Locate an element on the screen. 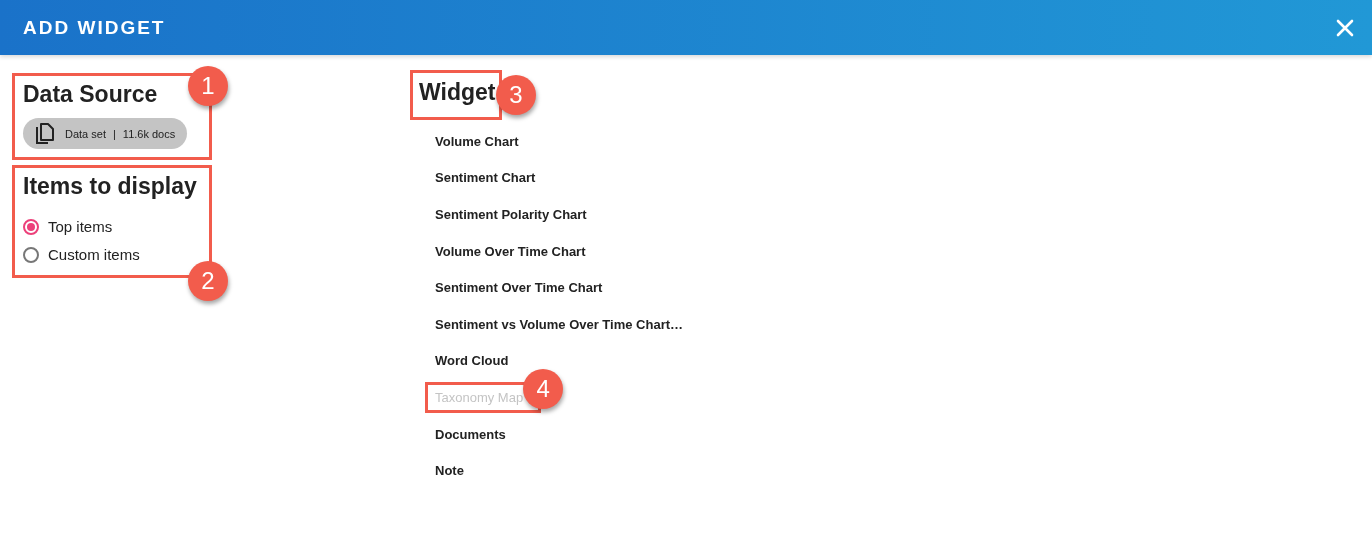  radio-option: Custom items is located at coordinates (112, 254).